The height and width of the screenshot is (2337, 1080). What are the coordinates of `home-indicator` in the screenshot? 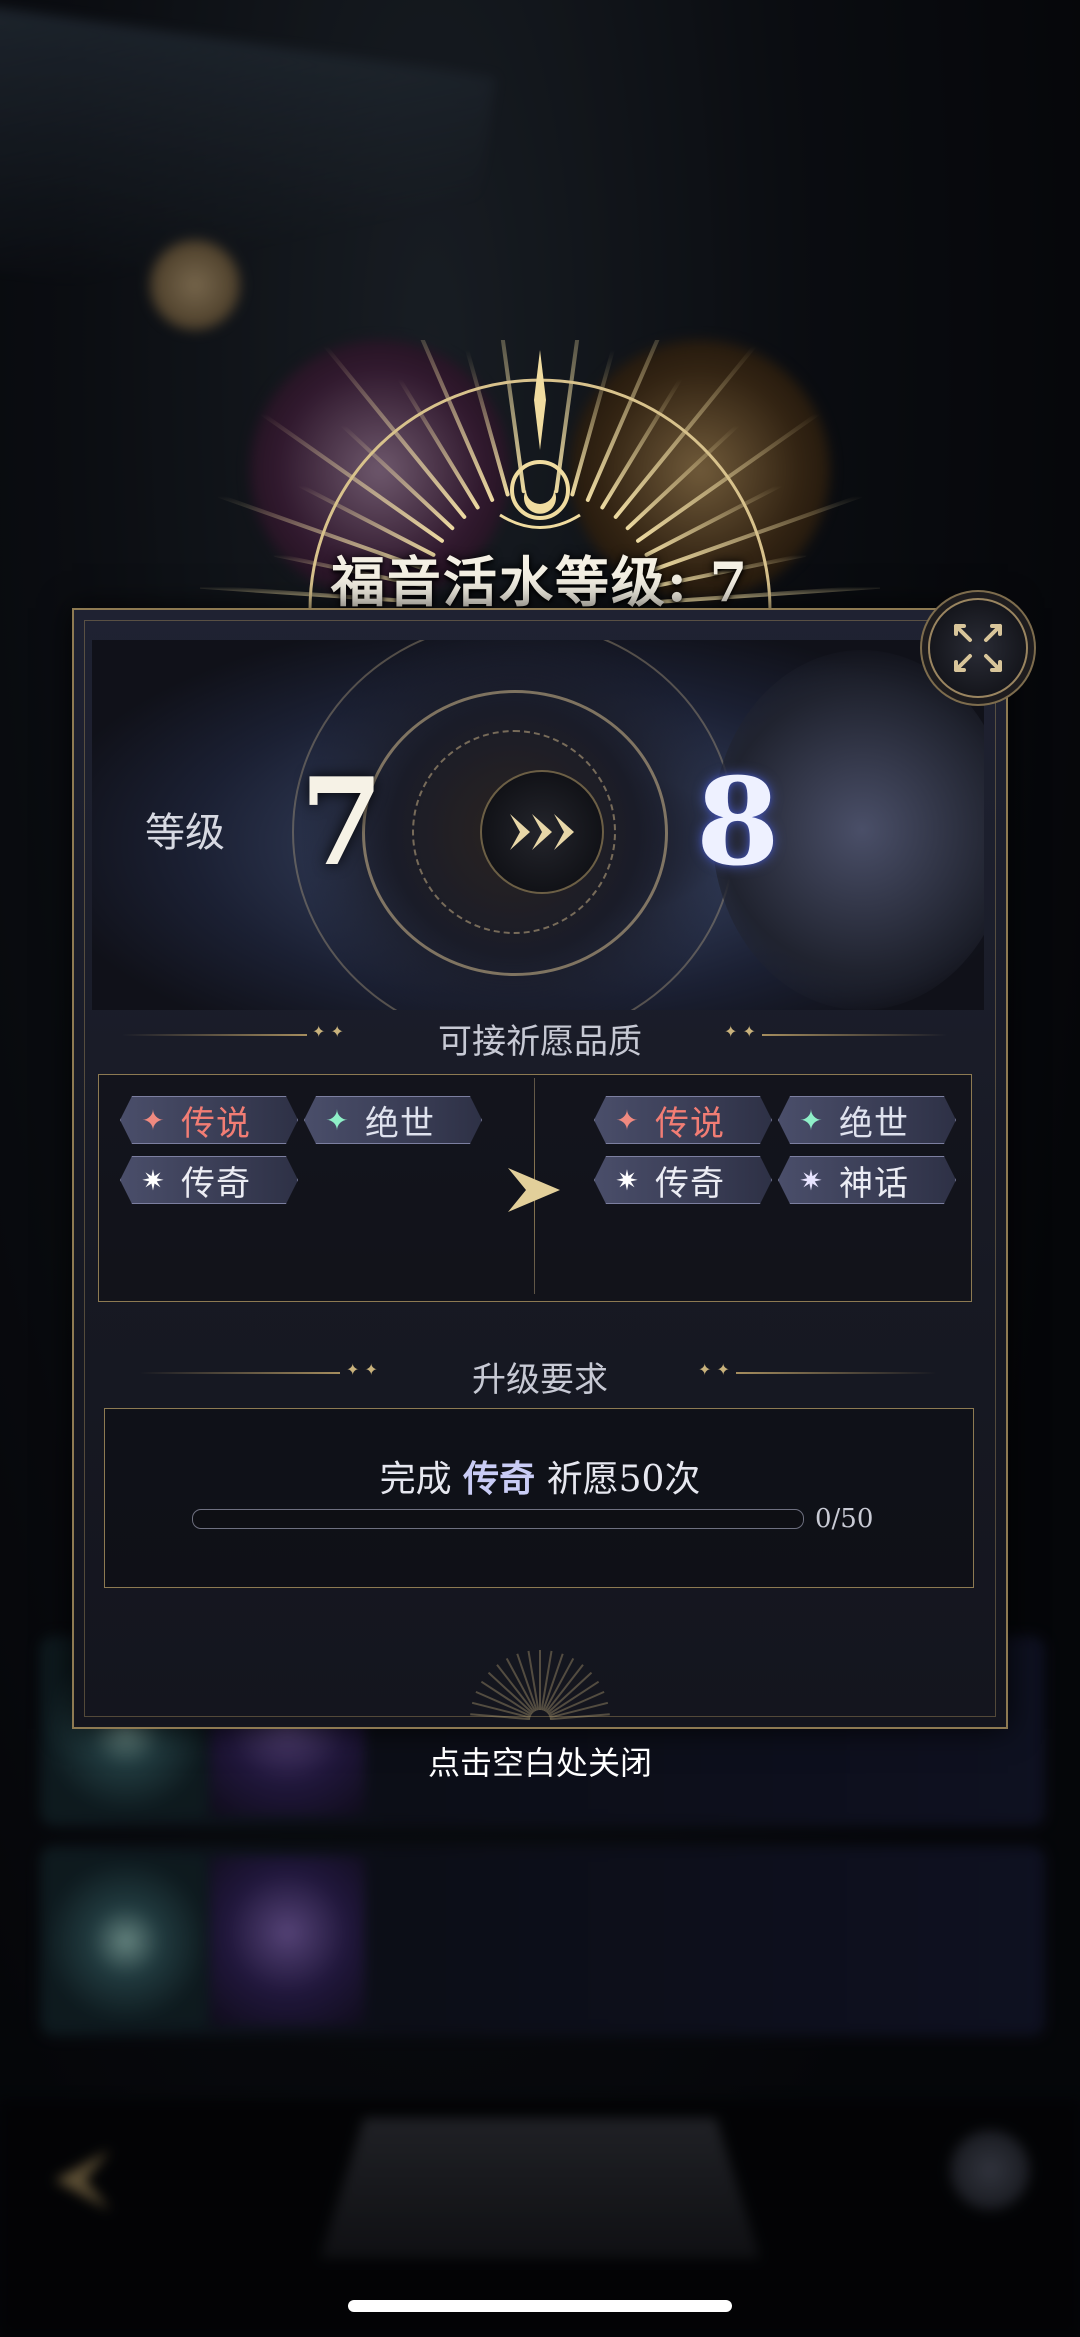 It's located at (540, 2306).